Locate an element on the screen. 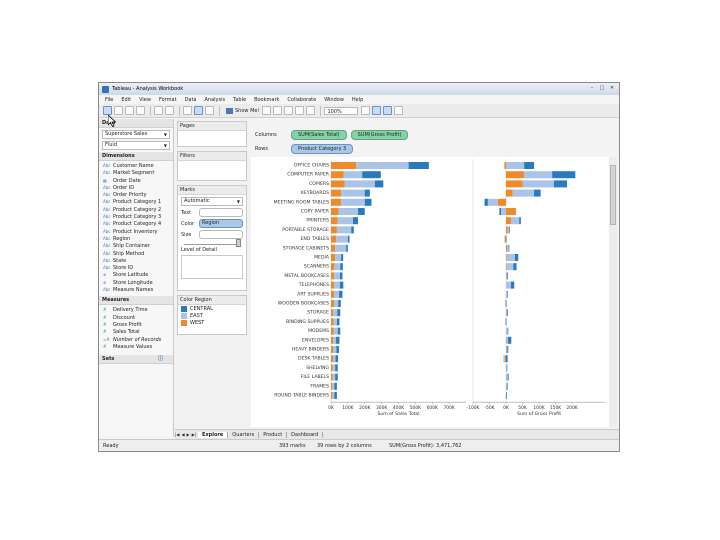 The width and height of the screenshot is (720, 540). save-button is located at coordinates (140, 110).